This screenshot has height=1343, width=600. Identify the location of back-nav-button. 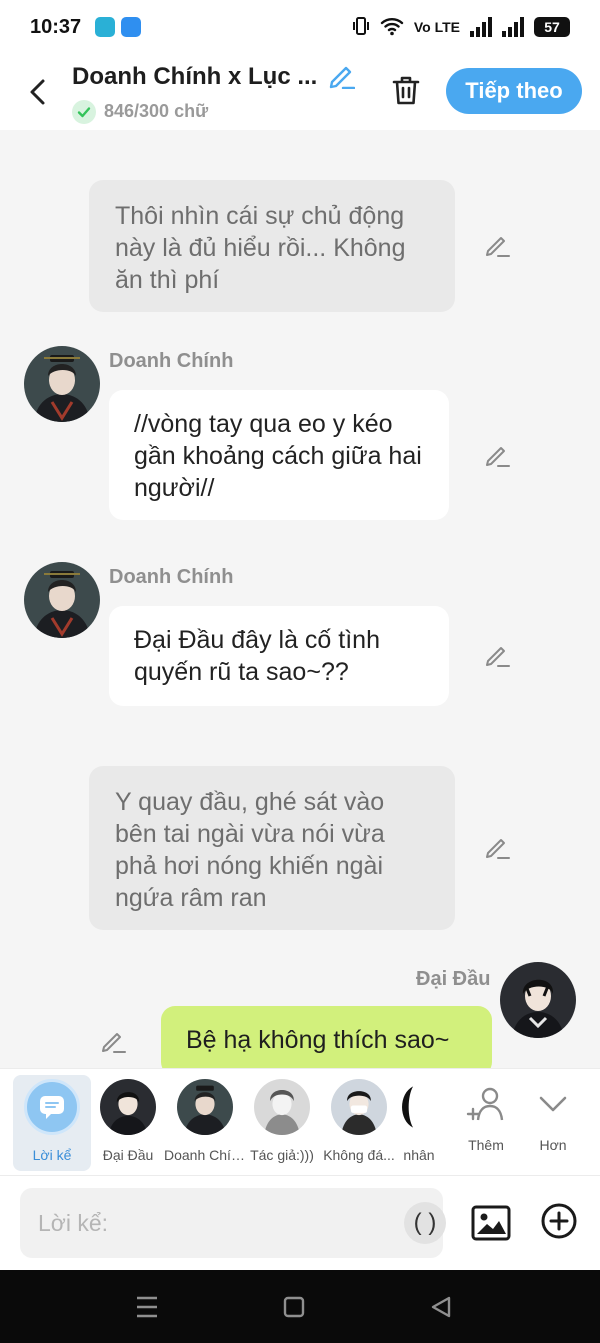
(442, 1307).